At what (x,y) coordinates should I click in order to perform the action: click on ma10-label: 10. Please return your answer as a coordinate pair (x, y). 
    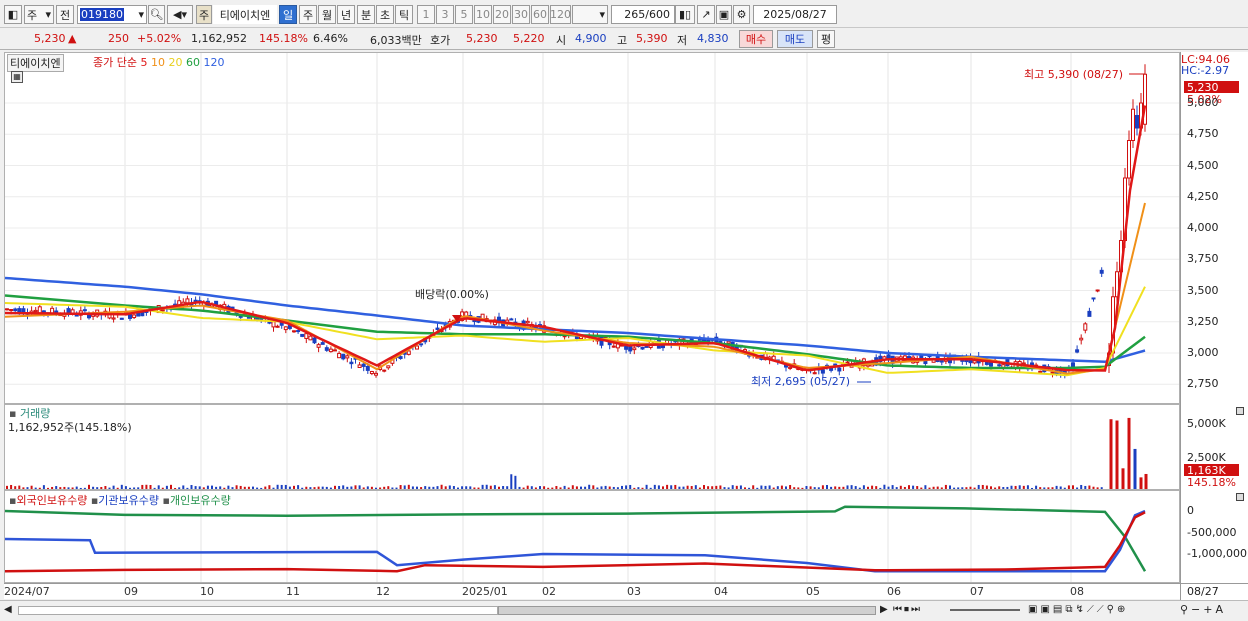
    Looking at the image, I should click on (157, 62).